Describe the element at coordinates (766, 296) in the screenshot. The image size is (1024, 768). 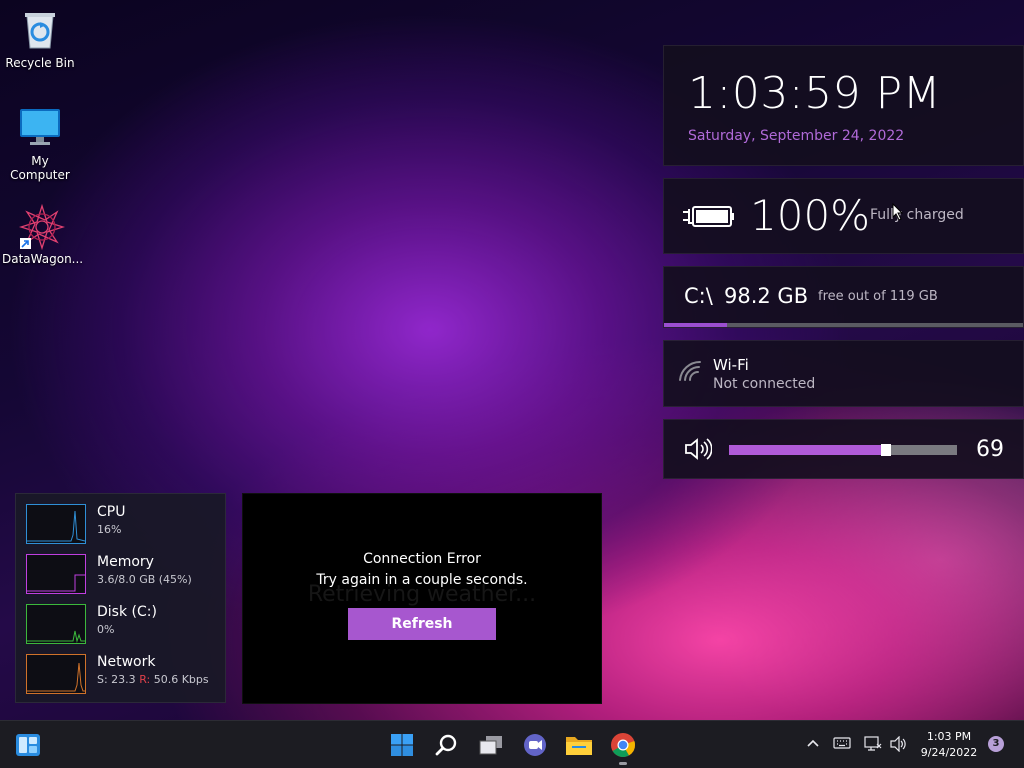
I see `disk-free-space: 98.2 GB` at that location.